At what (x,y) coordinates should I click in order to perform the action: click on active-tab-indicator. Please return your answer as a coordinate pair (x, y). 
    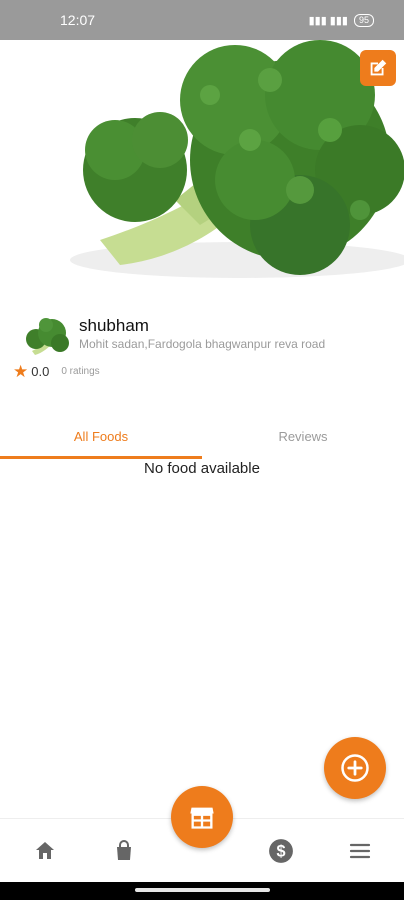
    Looking at the image, I should click on (101, 457).